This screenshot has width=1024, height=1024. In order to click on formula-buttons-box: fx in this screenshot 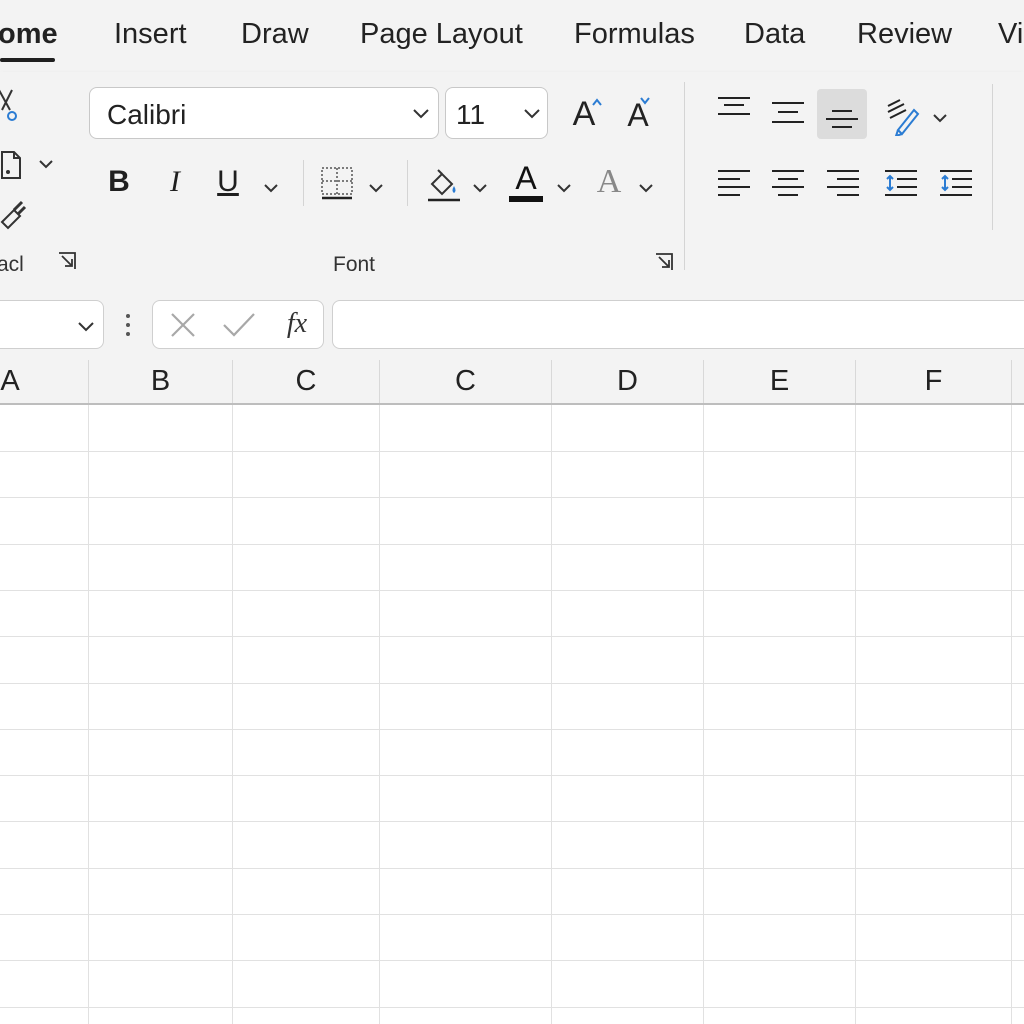, I will do `click(238, 324)`.